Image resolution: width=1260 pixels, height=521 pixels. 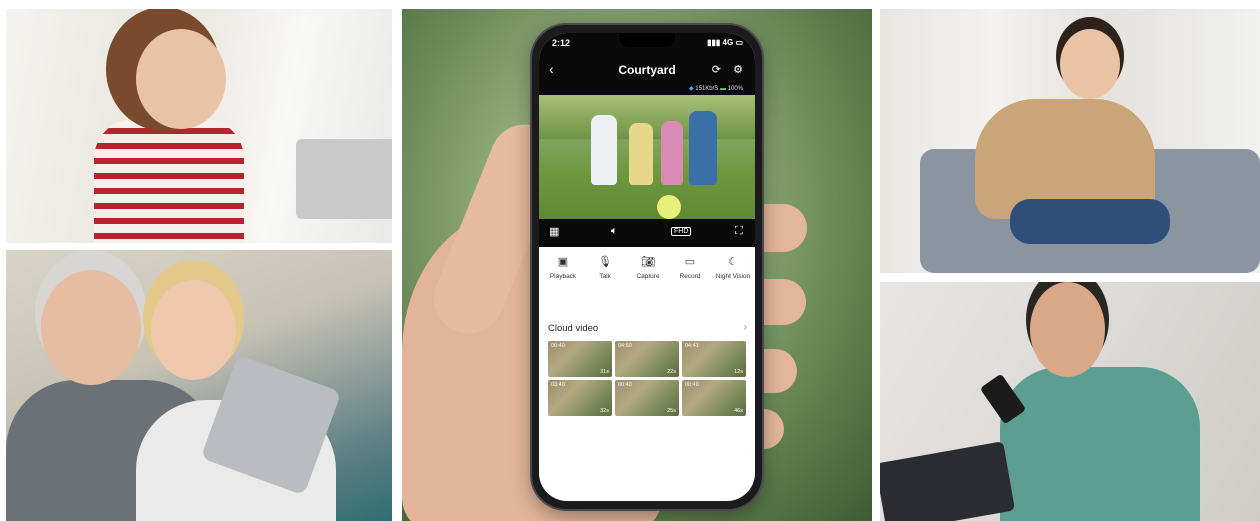 I want to click on video-record-icon: ▭, so click(x=690, y=262).